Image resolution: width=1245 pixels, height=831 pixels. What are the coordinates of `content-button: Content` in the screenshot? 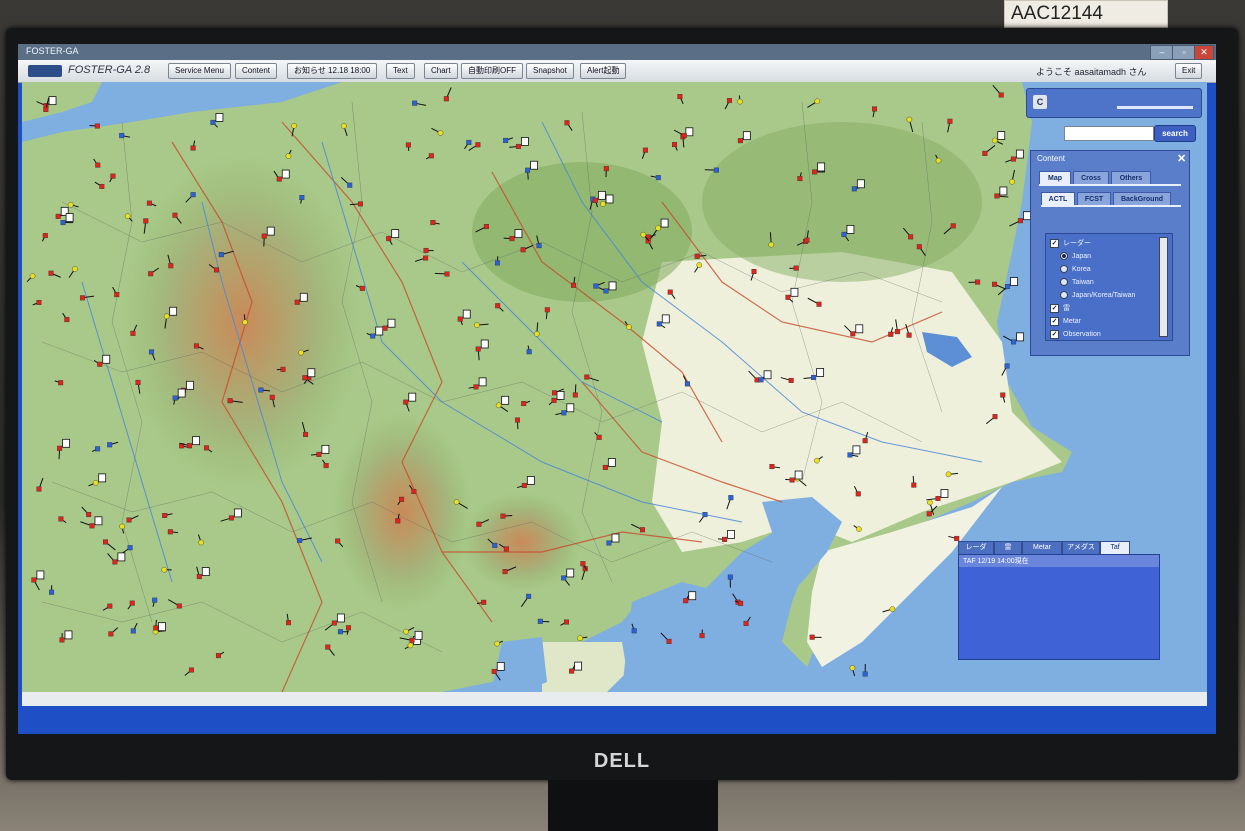 It's located at (256, 71).